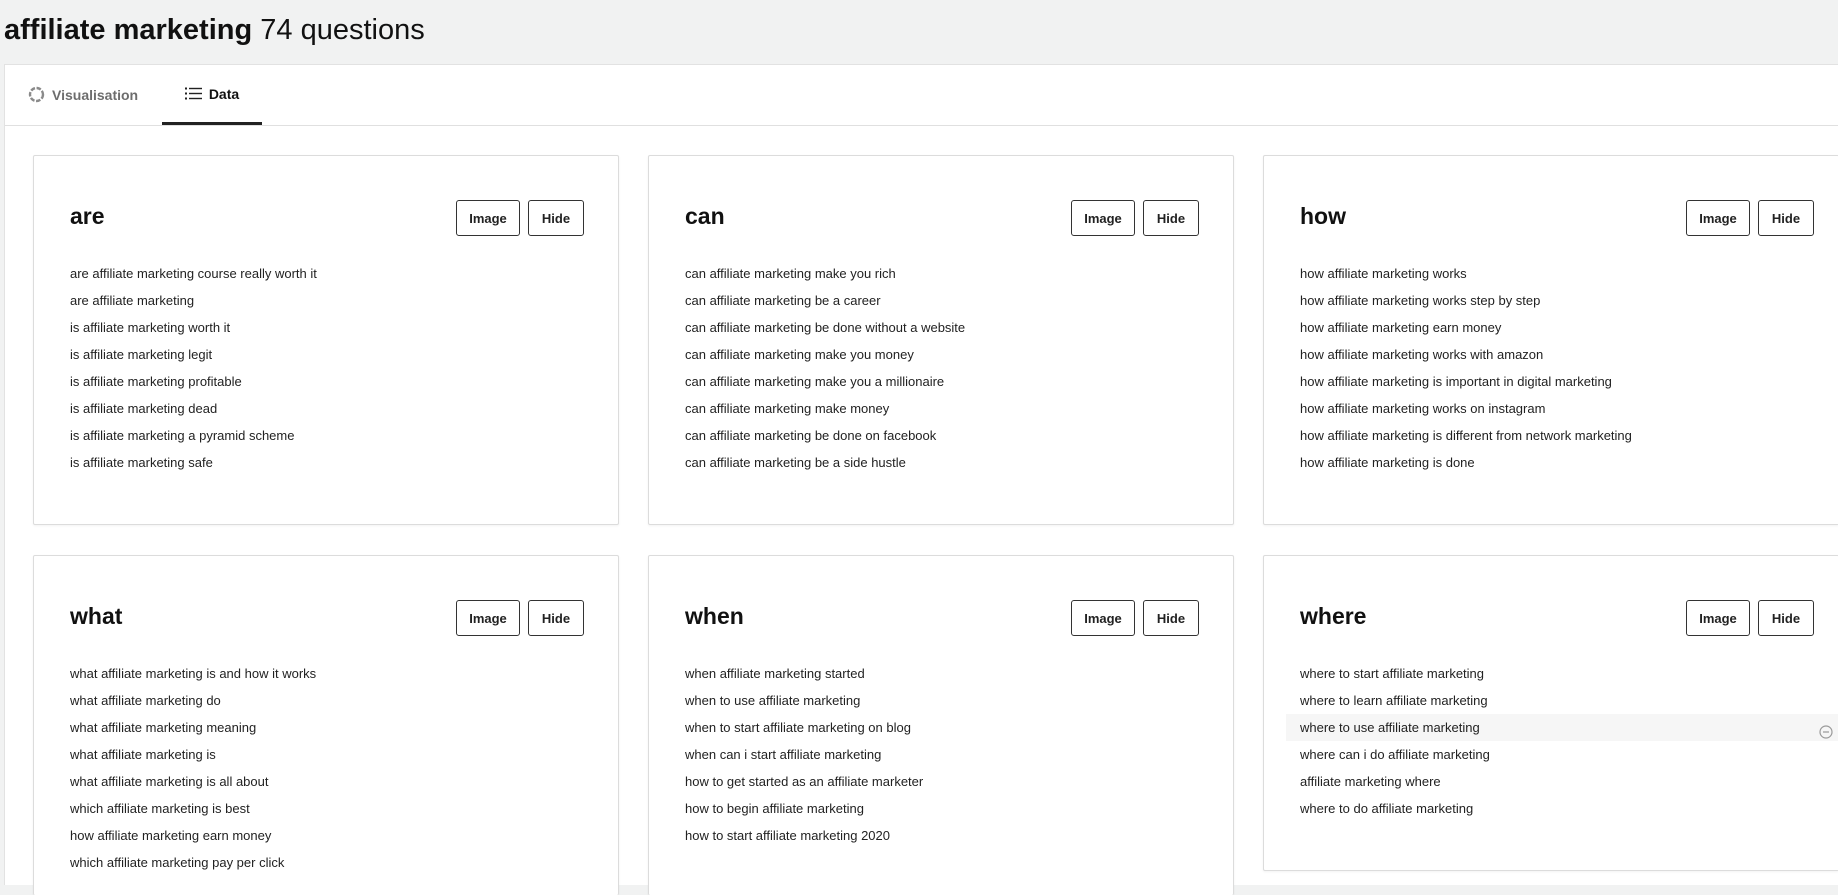 This screenshot has height=895, width=1838. I want to click on question-item: when can i start affiliate marketing, so click(941, 754).